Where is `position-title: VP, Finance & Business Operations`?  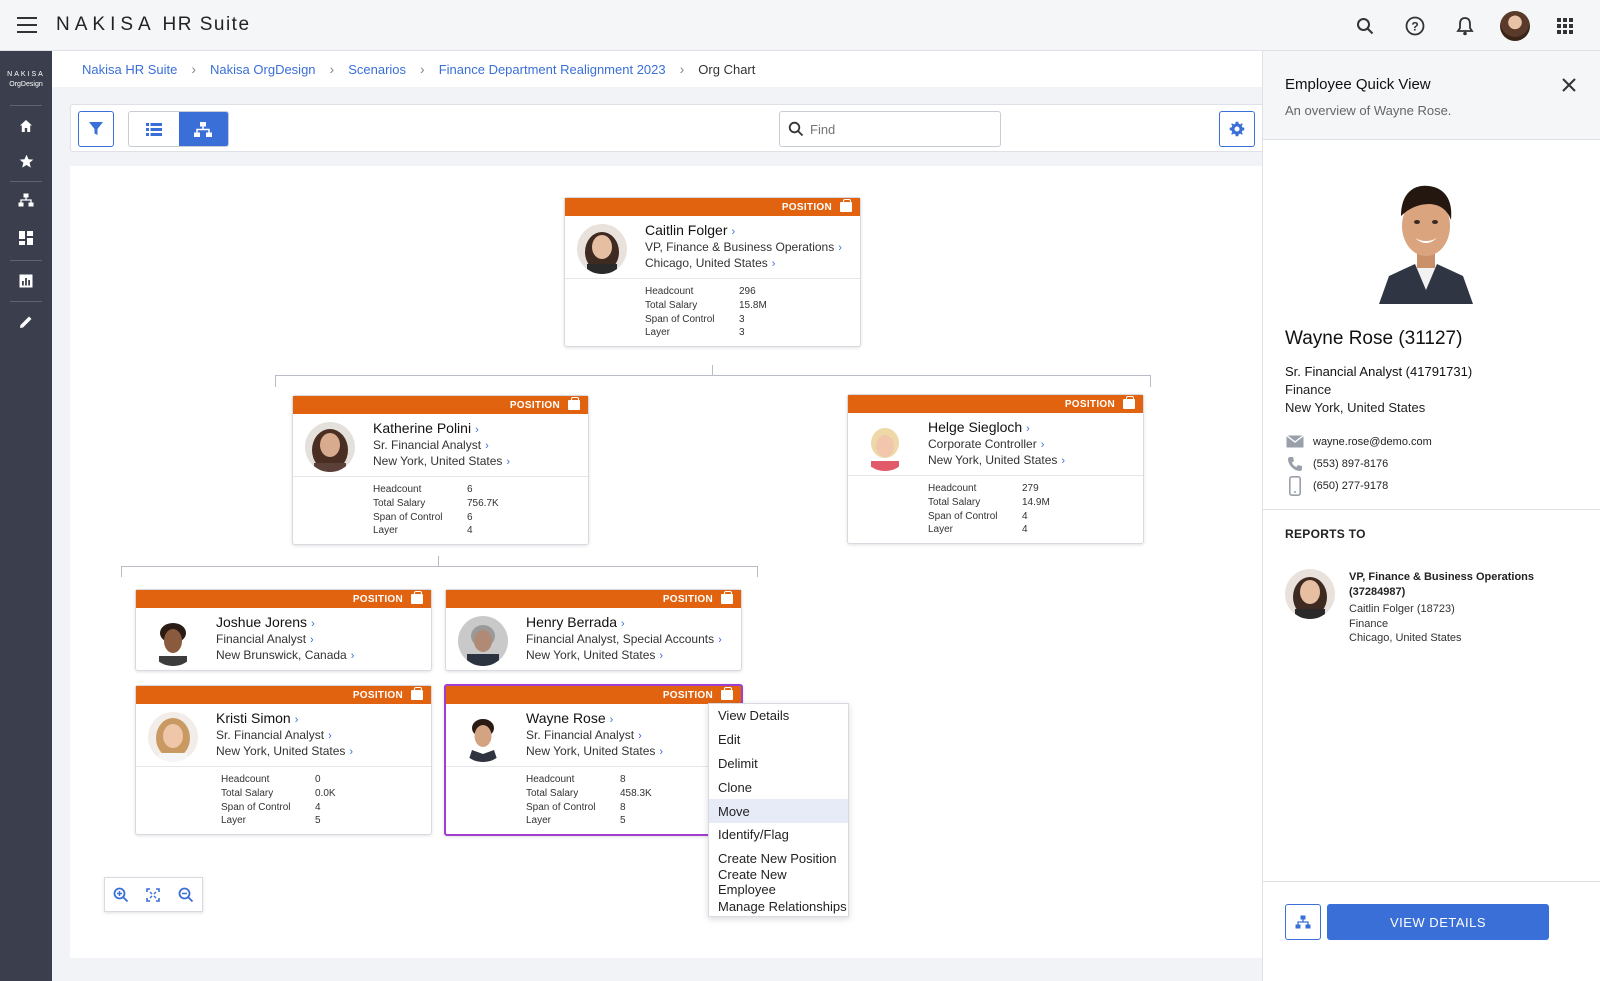 position-title: VP, Finance & Business Operations is located at coordinates (739, 247).